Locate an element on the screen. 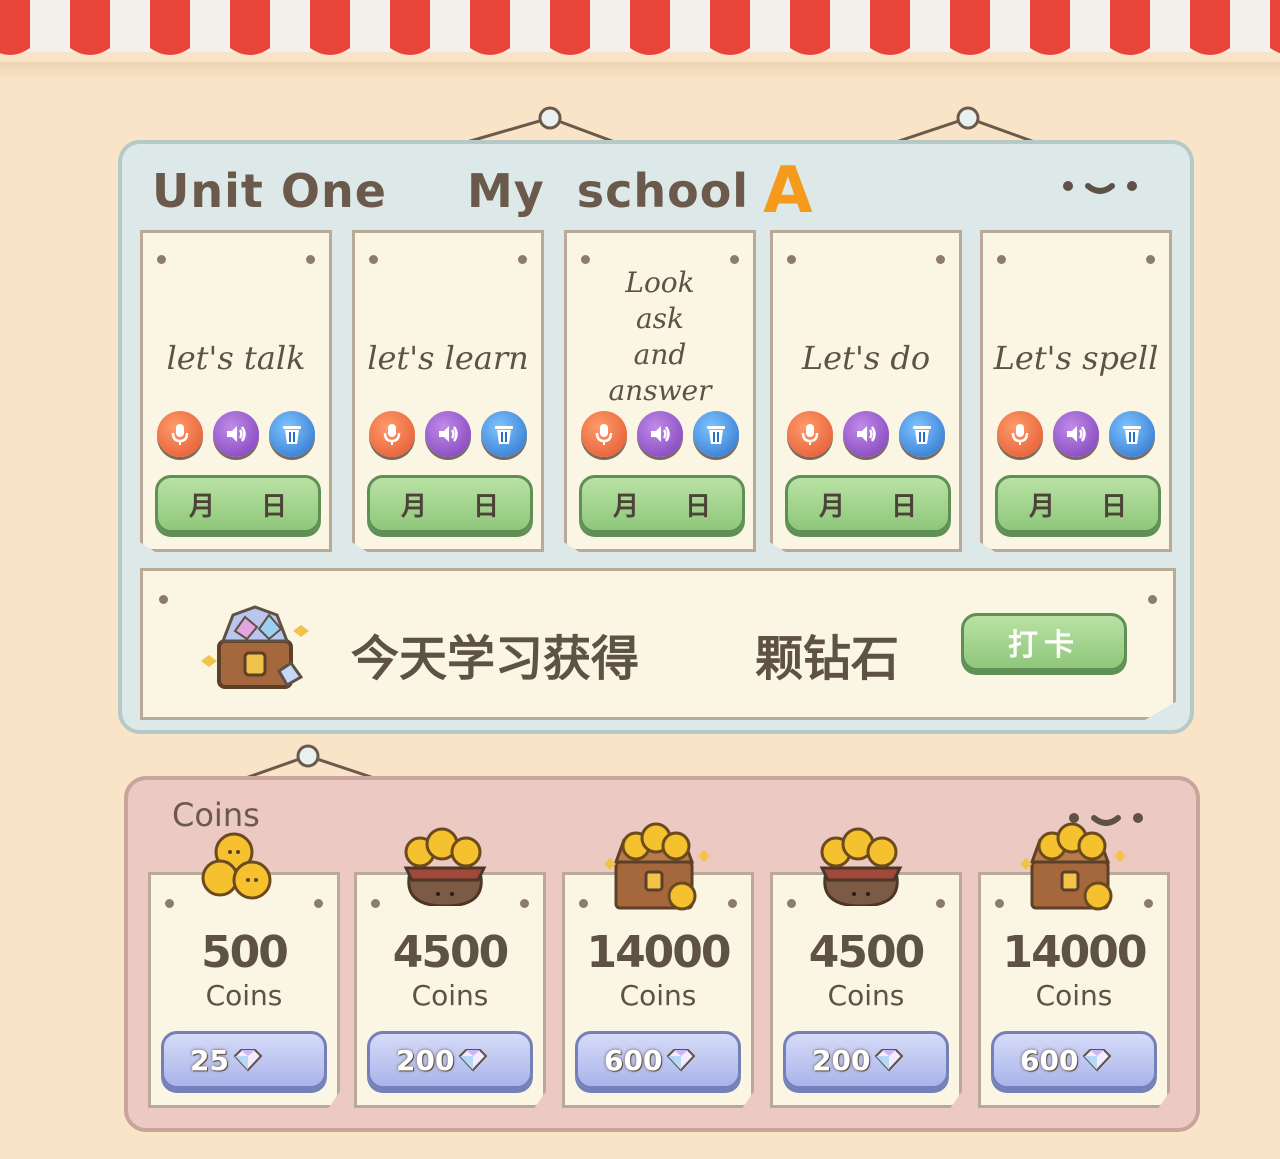 This screenshot has height=1159, width=1280. face-decoration-icon is located at coordinates (1100, 187).